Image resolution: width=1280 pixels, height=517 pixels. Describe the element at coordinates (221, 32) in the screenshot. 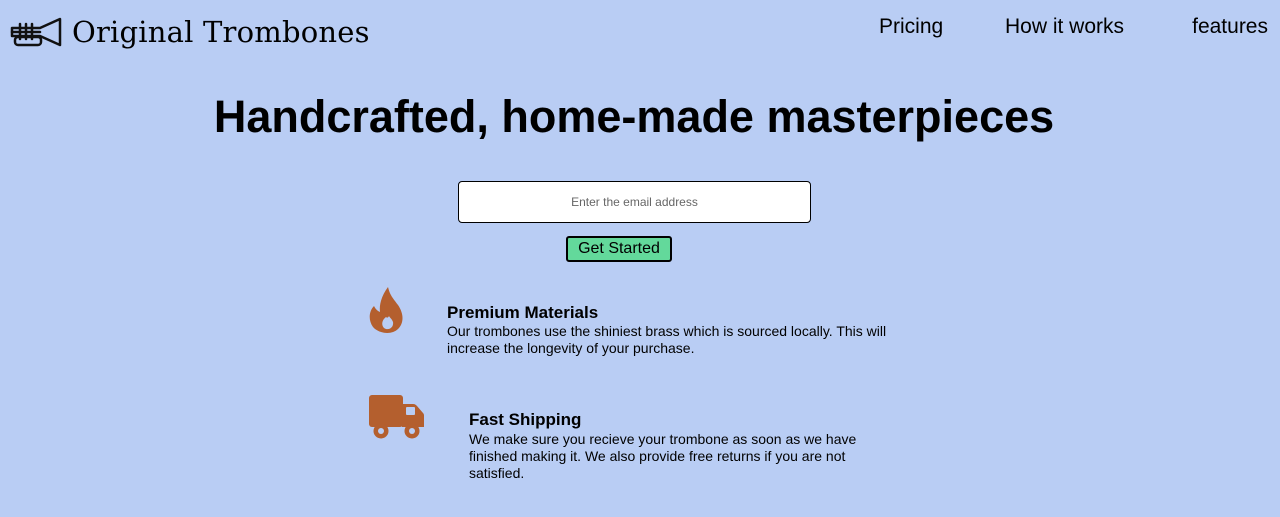

I see `brand-name: Original Trombones` at that location.